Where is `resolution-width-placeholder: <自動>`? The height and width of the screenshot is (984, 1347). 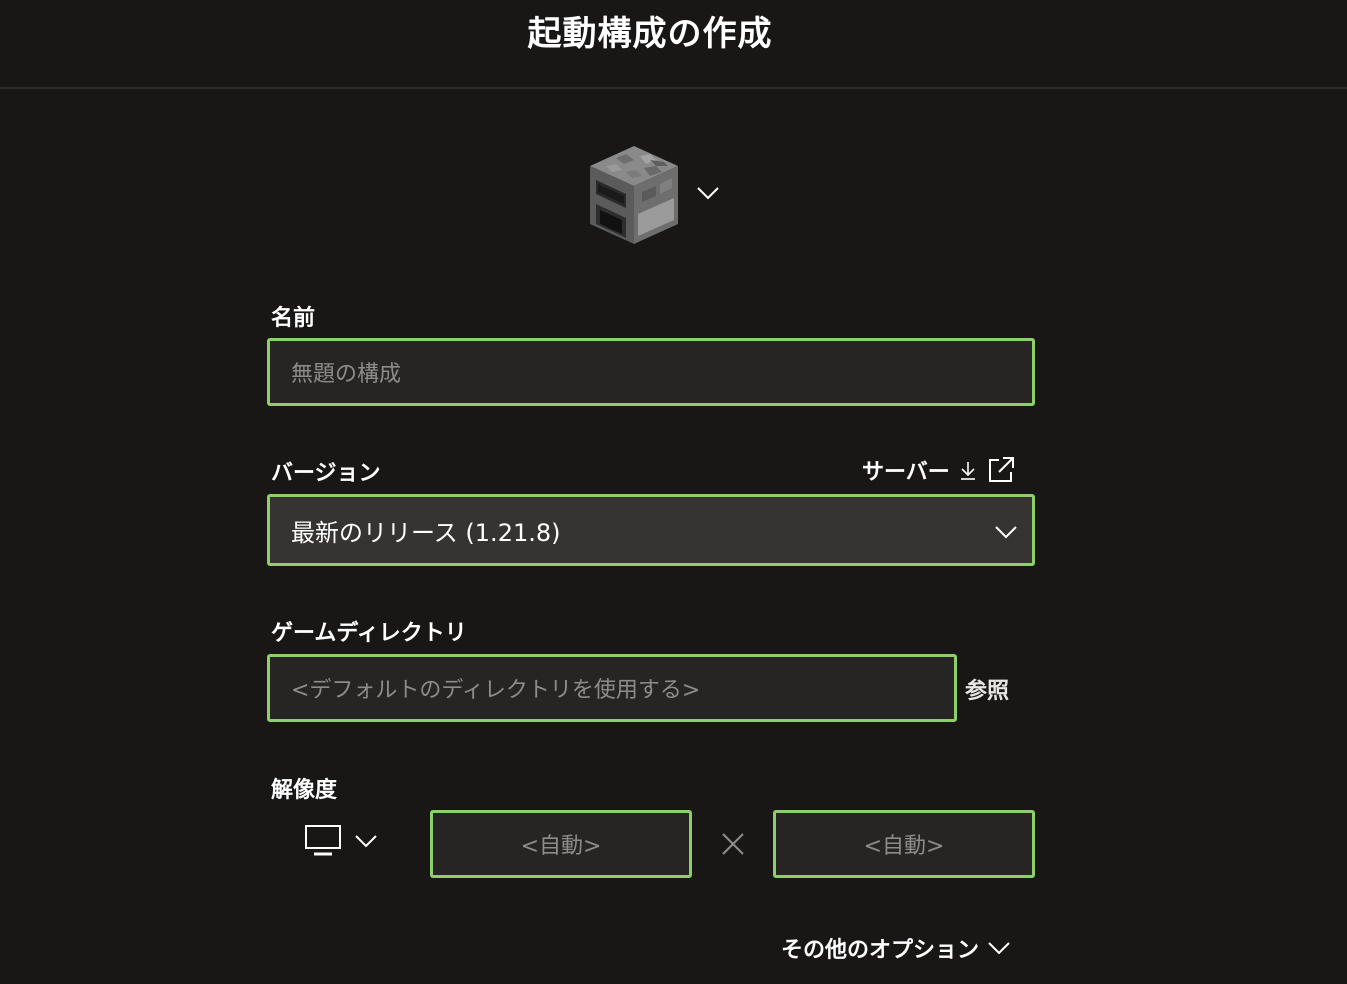 resolution-width-placeholder: <自動> is located at coordinates (561, 846).